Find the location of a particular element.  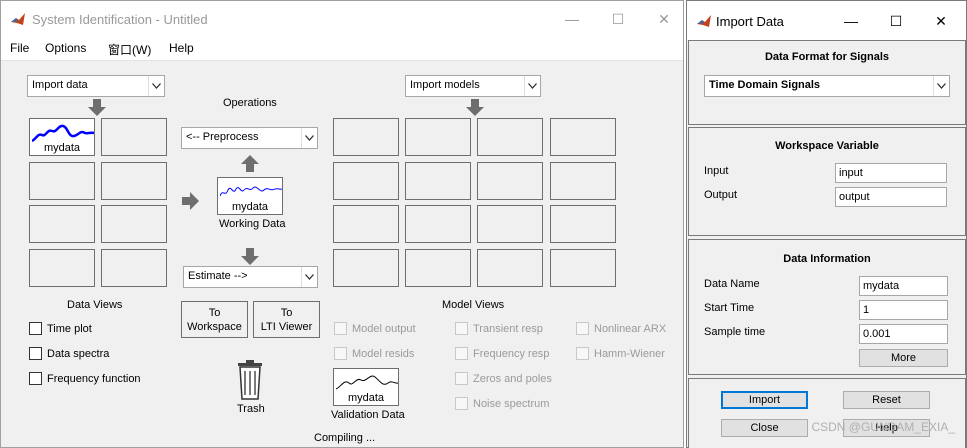

window-title: Import Data is located at coordinates (750, 21).